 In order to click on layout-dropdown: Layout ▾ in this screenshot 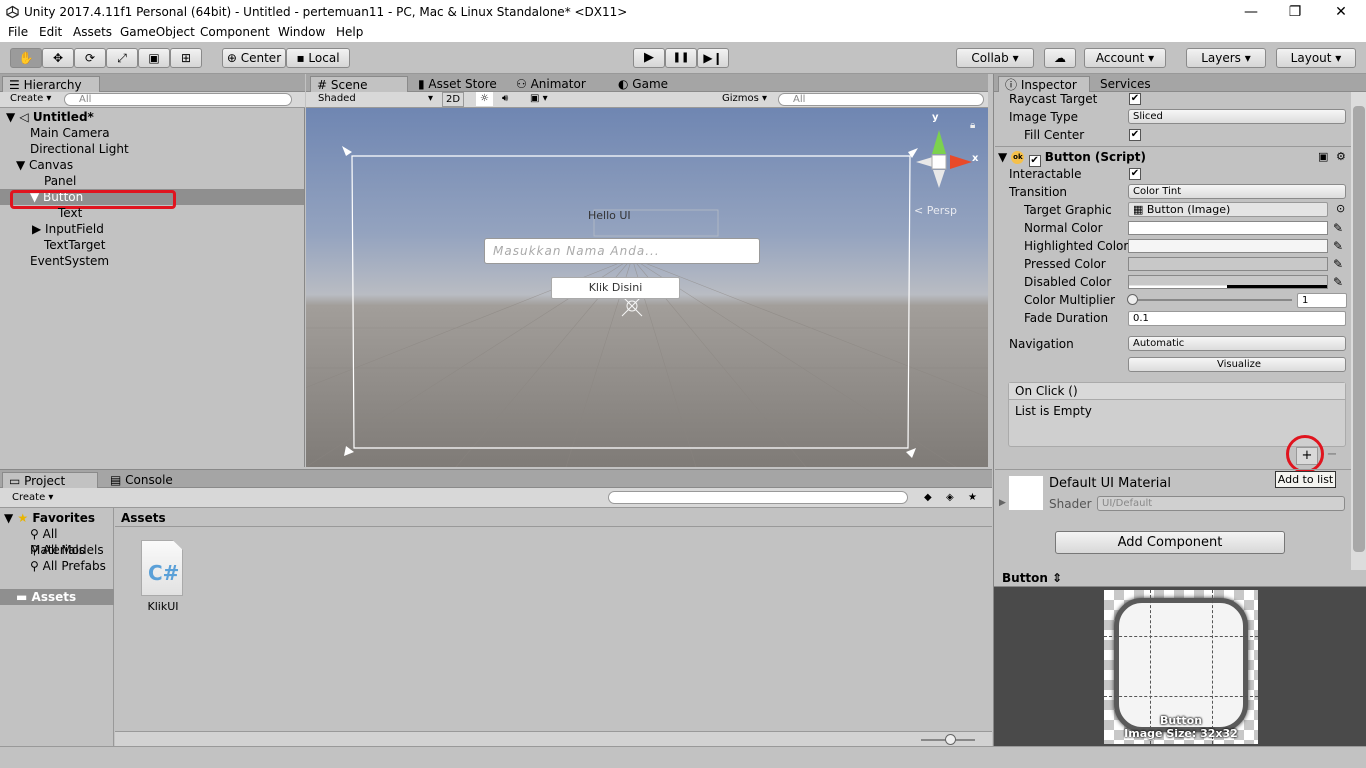, I will do `click(1316, 58)`.